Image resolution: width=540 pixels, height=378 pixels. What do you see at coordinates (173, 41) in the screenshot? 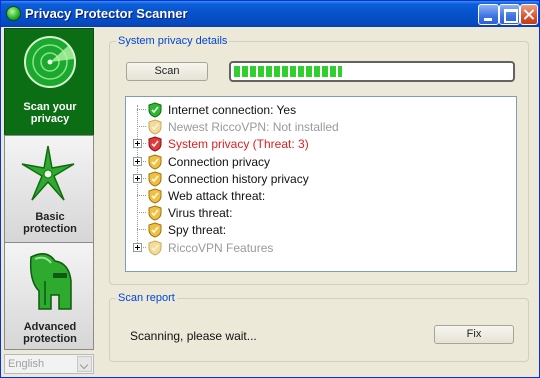
I see `group-legend: System privacy details` at bounding box center [173, 41].